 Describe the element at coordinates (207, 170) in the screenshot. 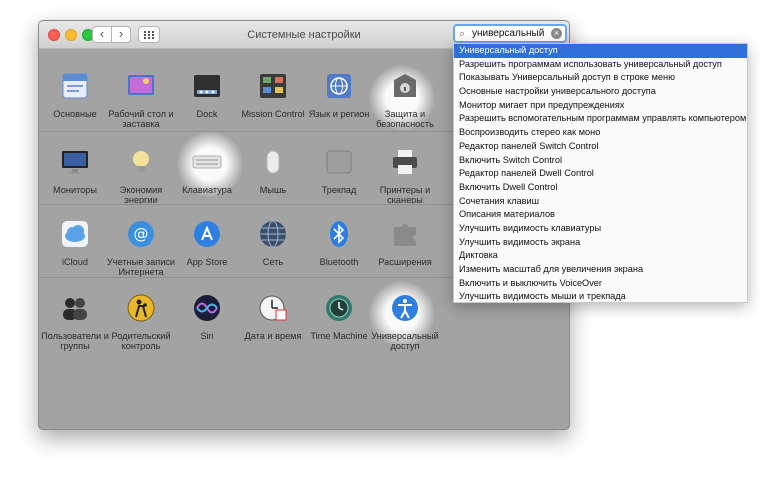

I see `pref-keyboard: Клавиатура` at that location.